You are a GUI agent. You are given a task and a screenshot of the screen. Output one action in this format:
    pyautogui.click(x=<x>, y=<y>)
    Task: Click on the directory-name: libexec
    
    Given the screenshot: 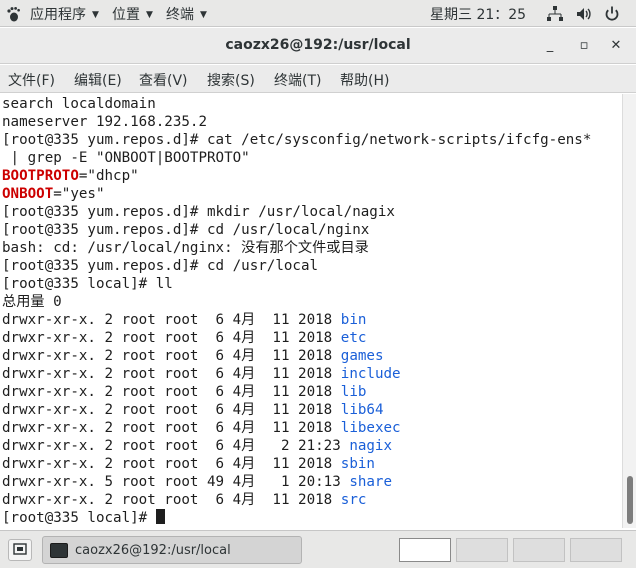 What is the action you would take?
    pyautogui.click(x=370, y=428)
    